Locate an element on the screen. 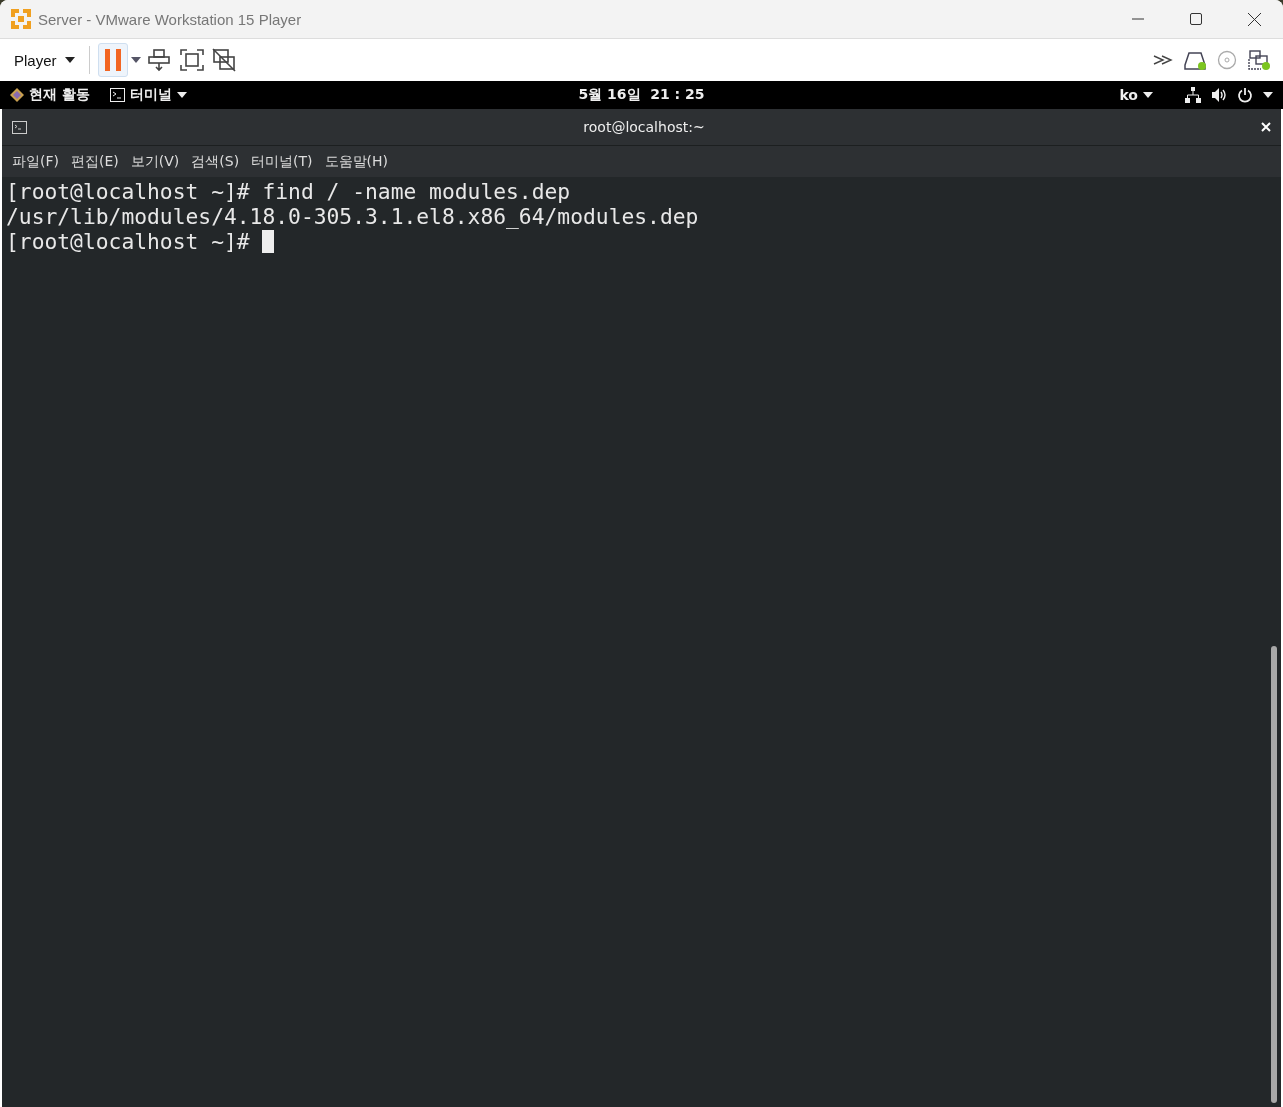 The image size is (1283, 1107). menu-item: 보기(V) is located at coordinates (155, 161).